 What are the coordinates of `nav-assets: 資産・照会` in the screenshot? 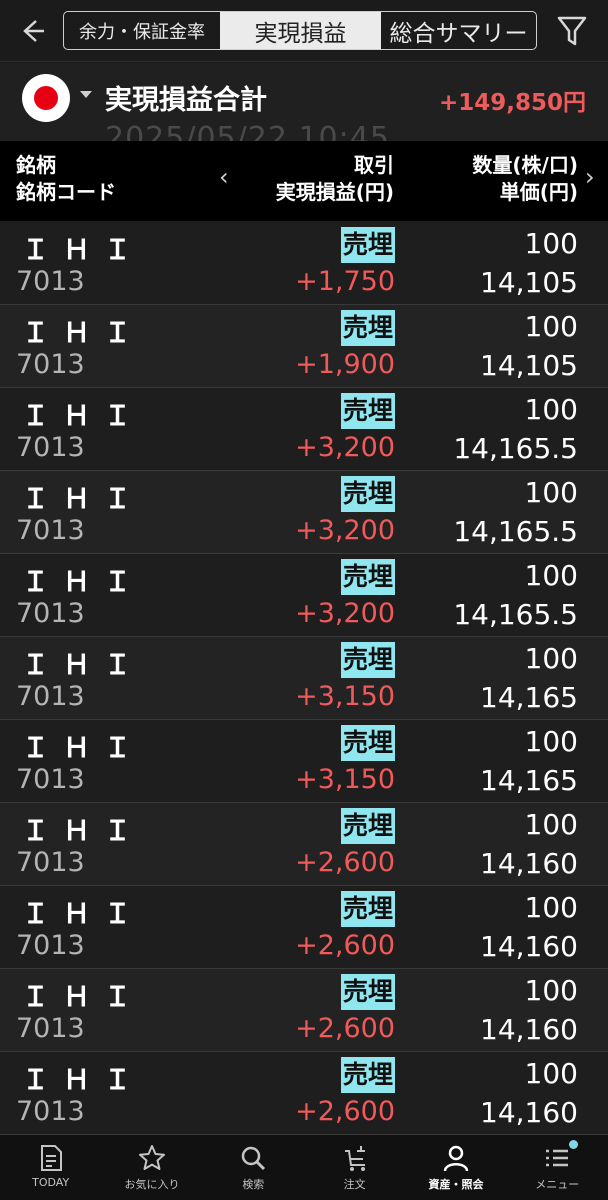 It's located at (455, 1167).